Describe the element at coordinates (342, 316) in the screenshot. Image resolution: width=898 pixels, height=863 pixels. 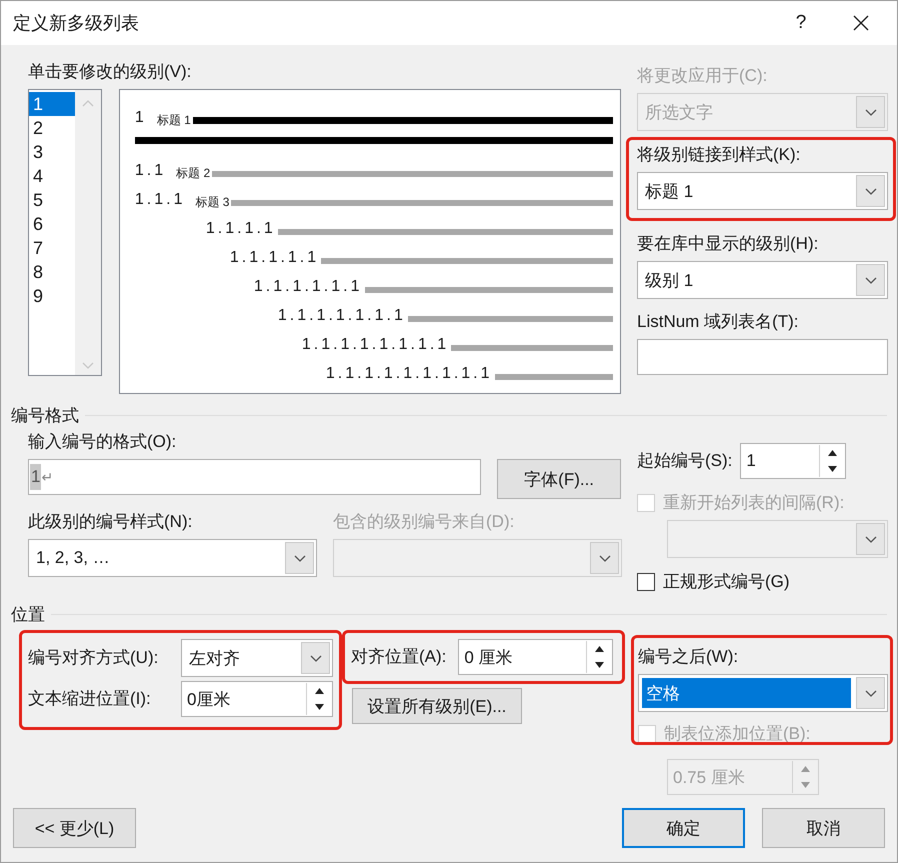
I see `level-number: 1.1.1.1.1.1.1` at that location.